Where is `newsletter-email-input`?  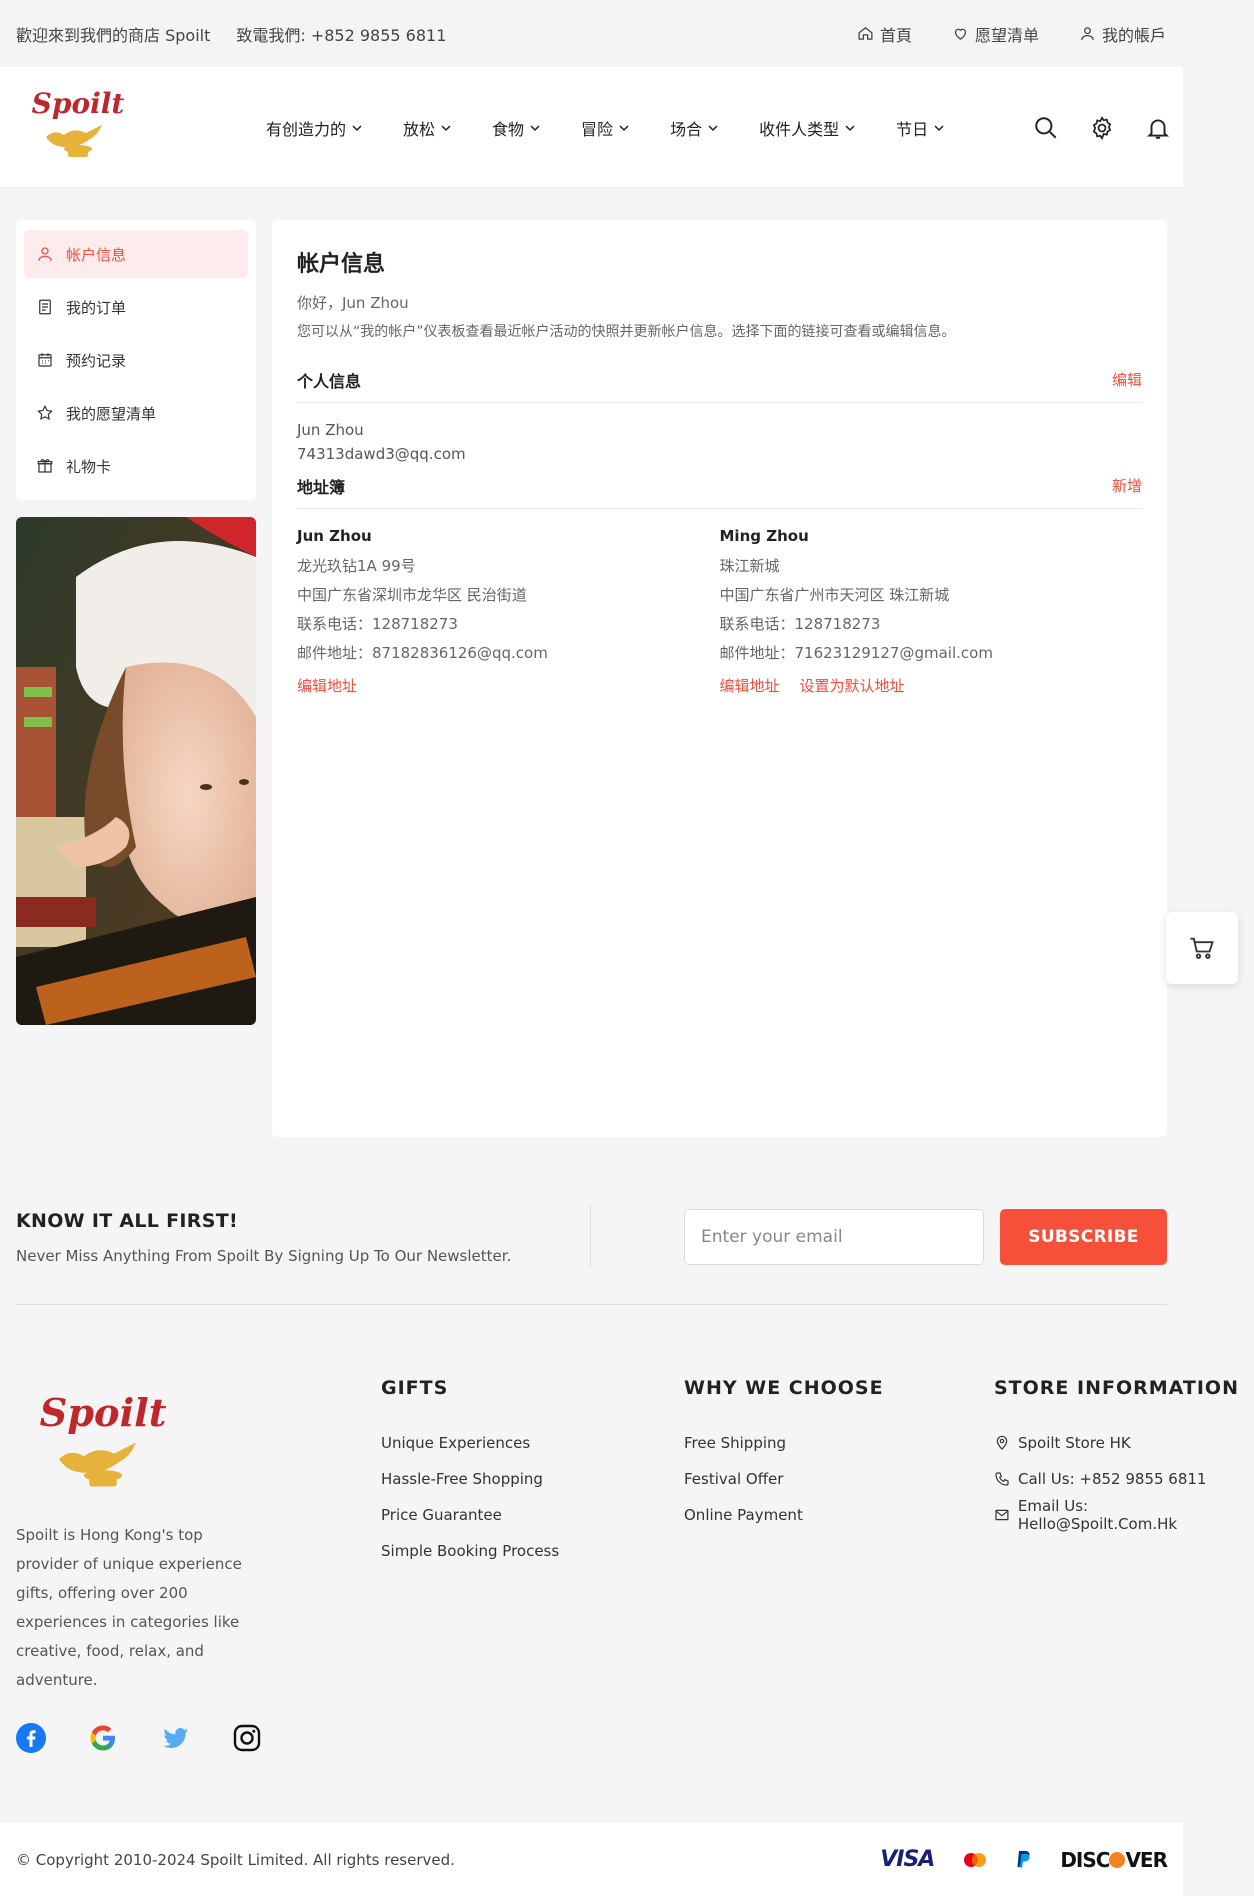 newsletter-email-input is located at coordinates (834, 1237).